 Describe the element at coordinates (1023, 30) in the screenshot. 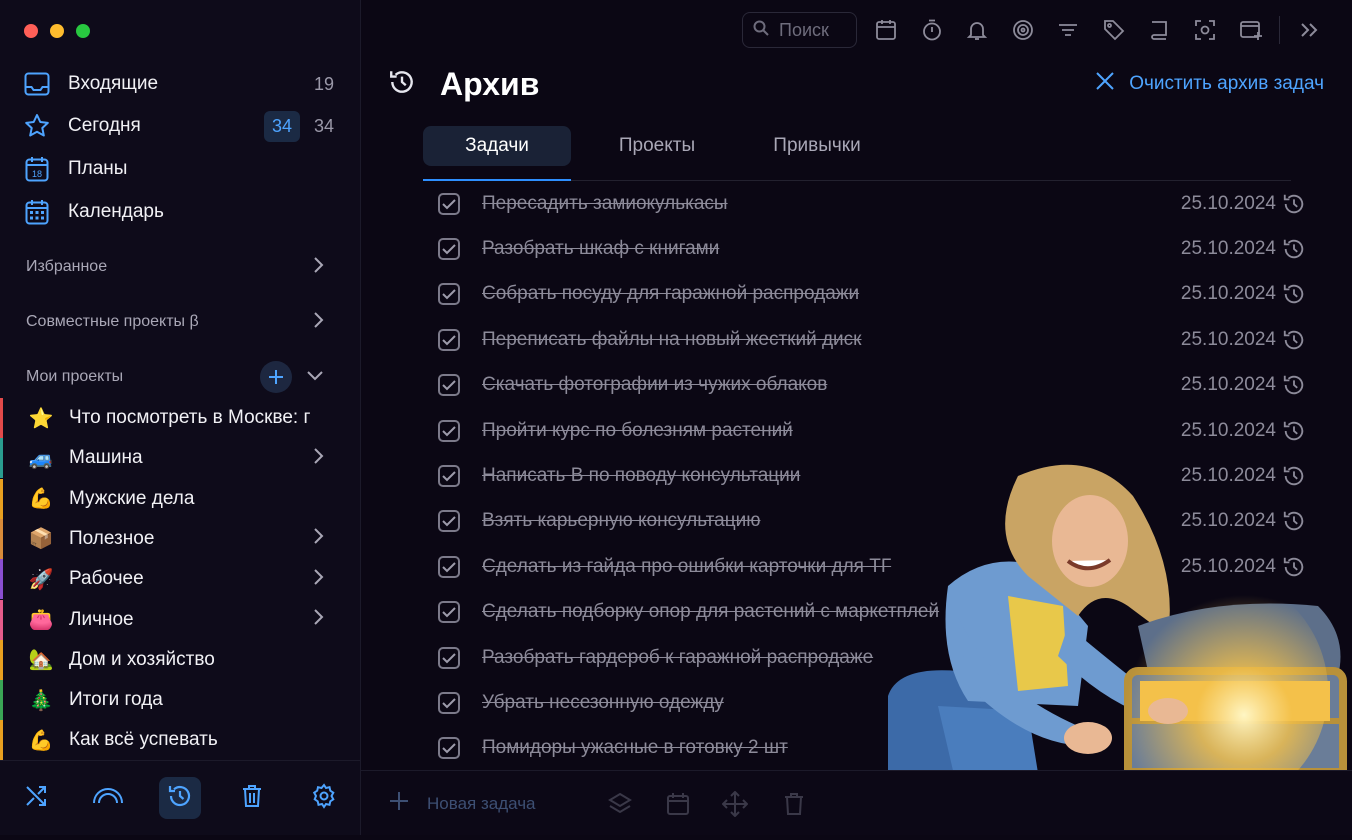

I see `target-icon` at that location.